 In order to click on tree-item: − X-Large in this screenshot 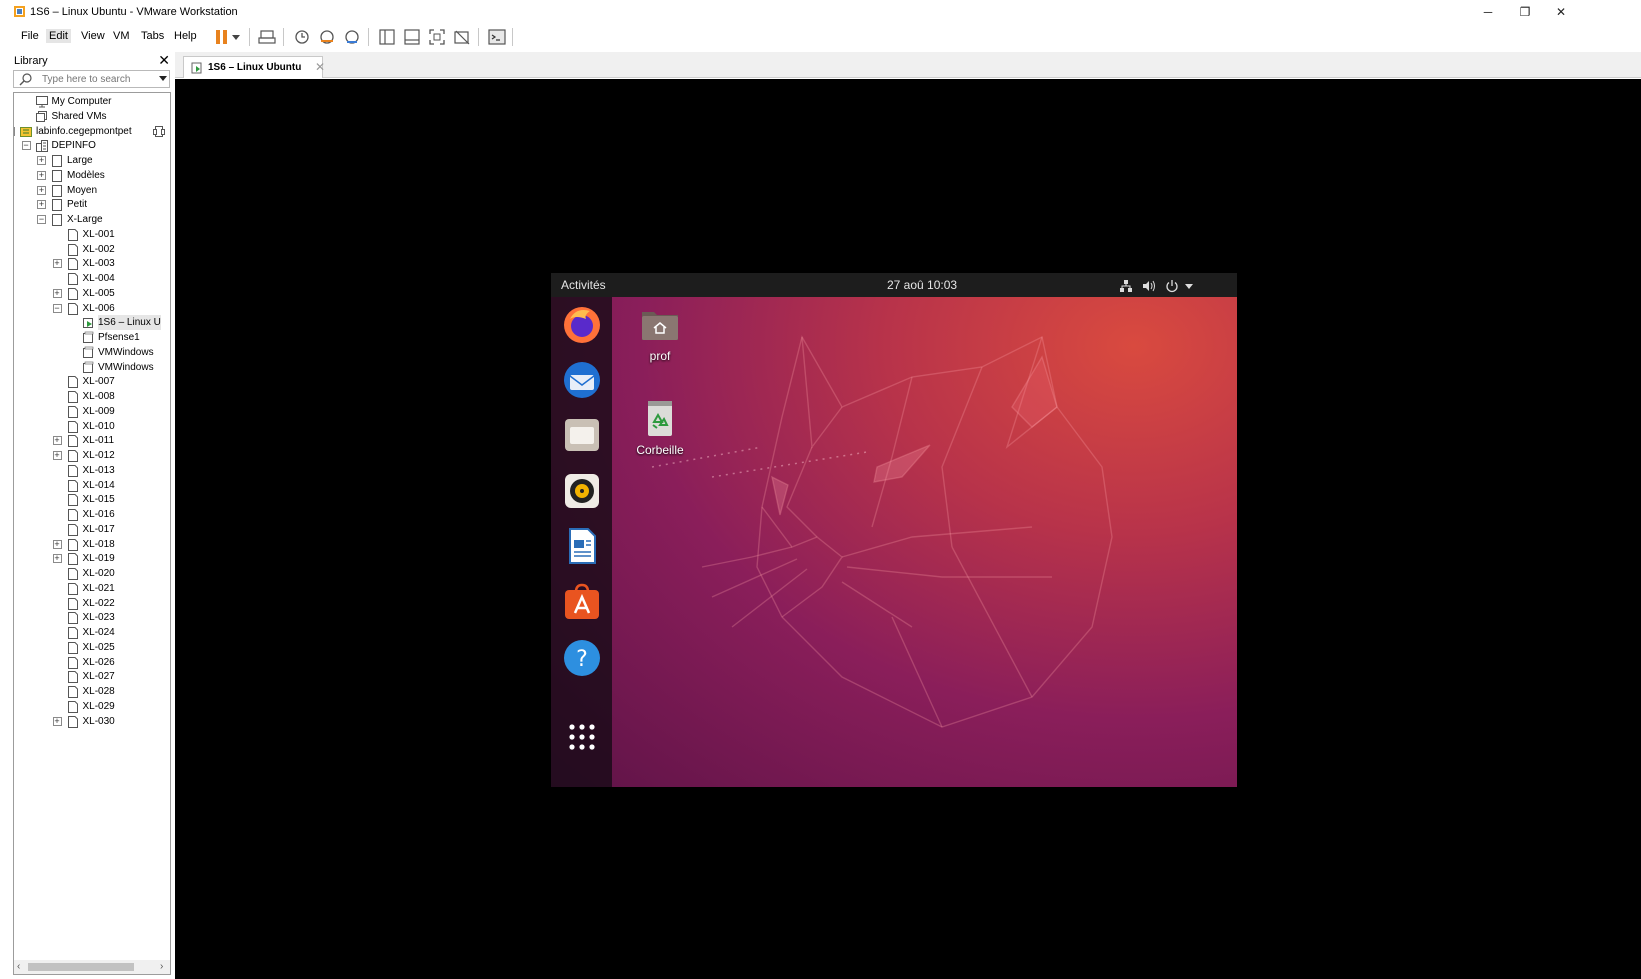, I will do `click(92, 219)`.